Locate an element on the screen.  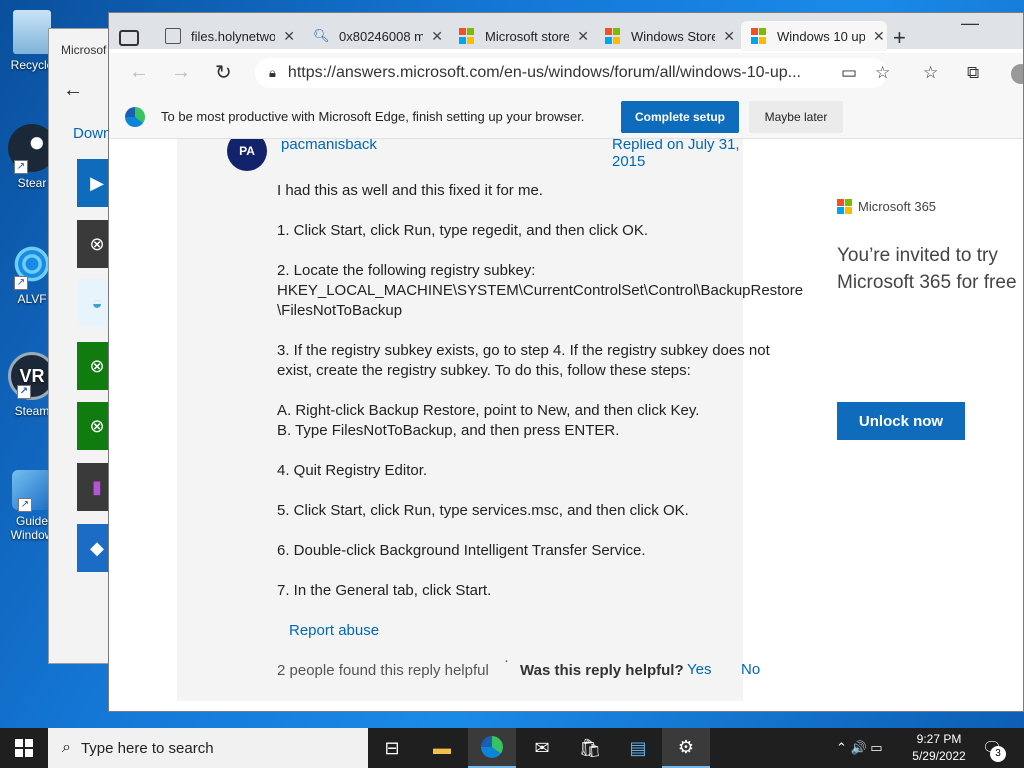
reader-view-icon: ▭ is located at coordinates (849, 73).